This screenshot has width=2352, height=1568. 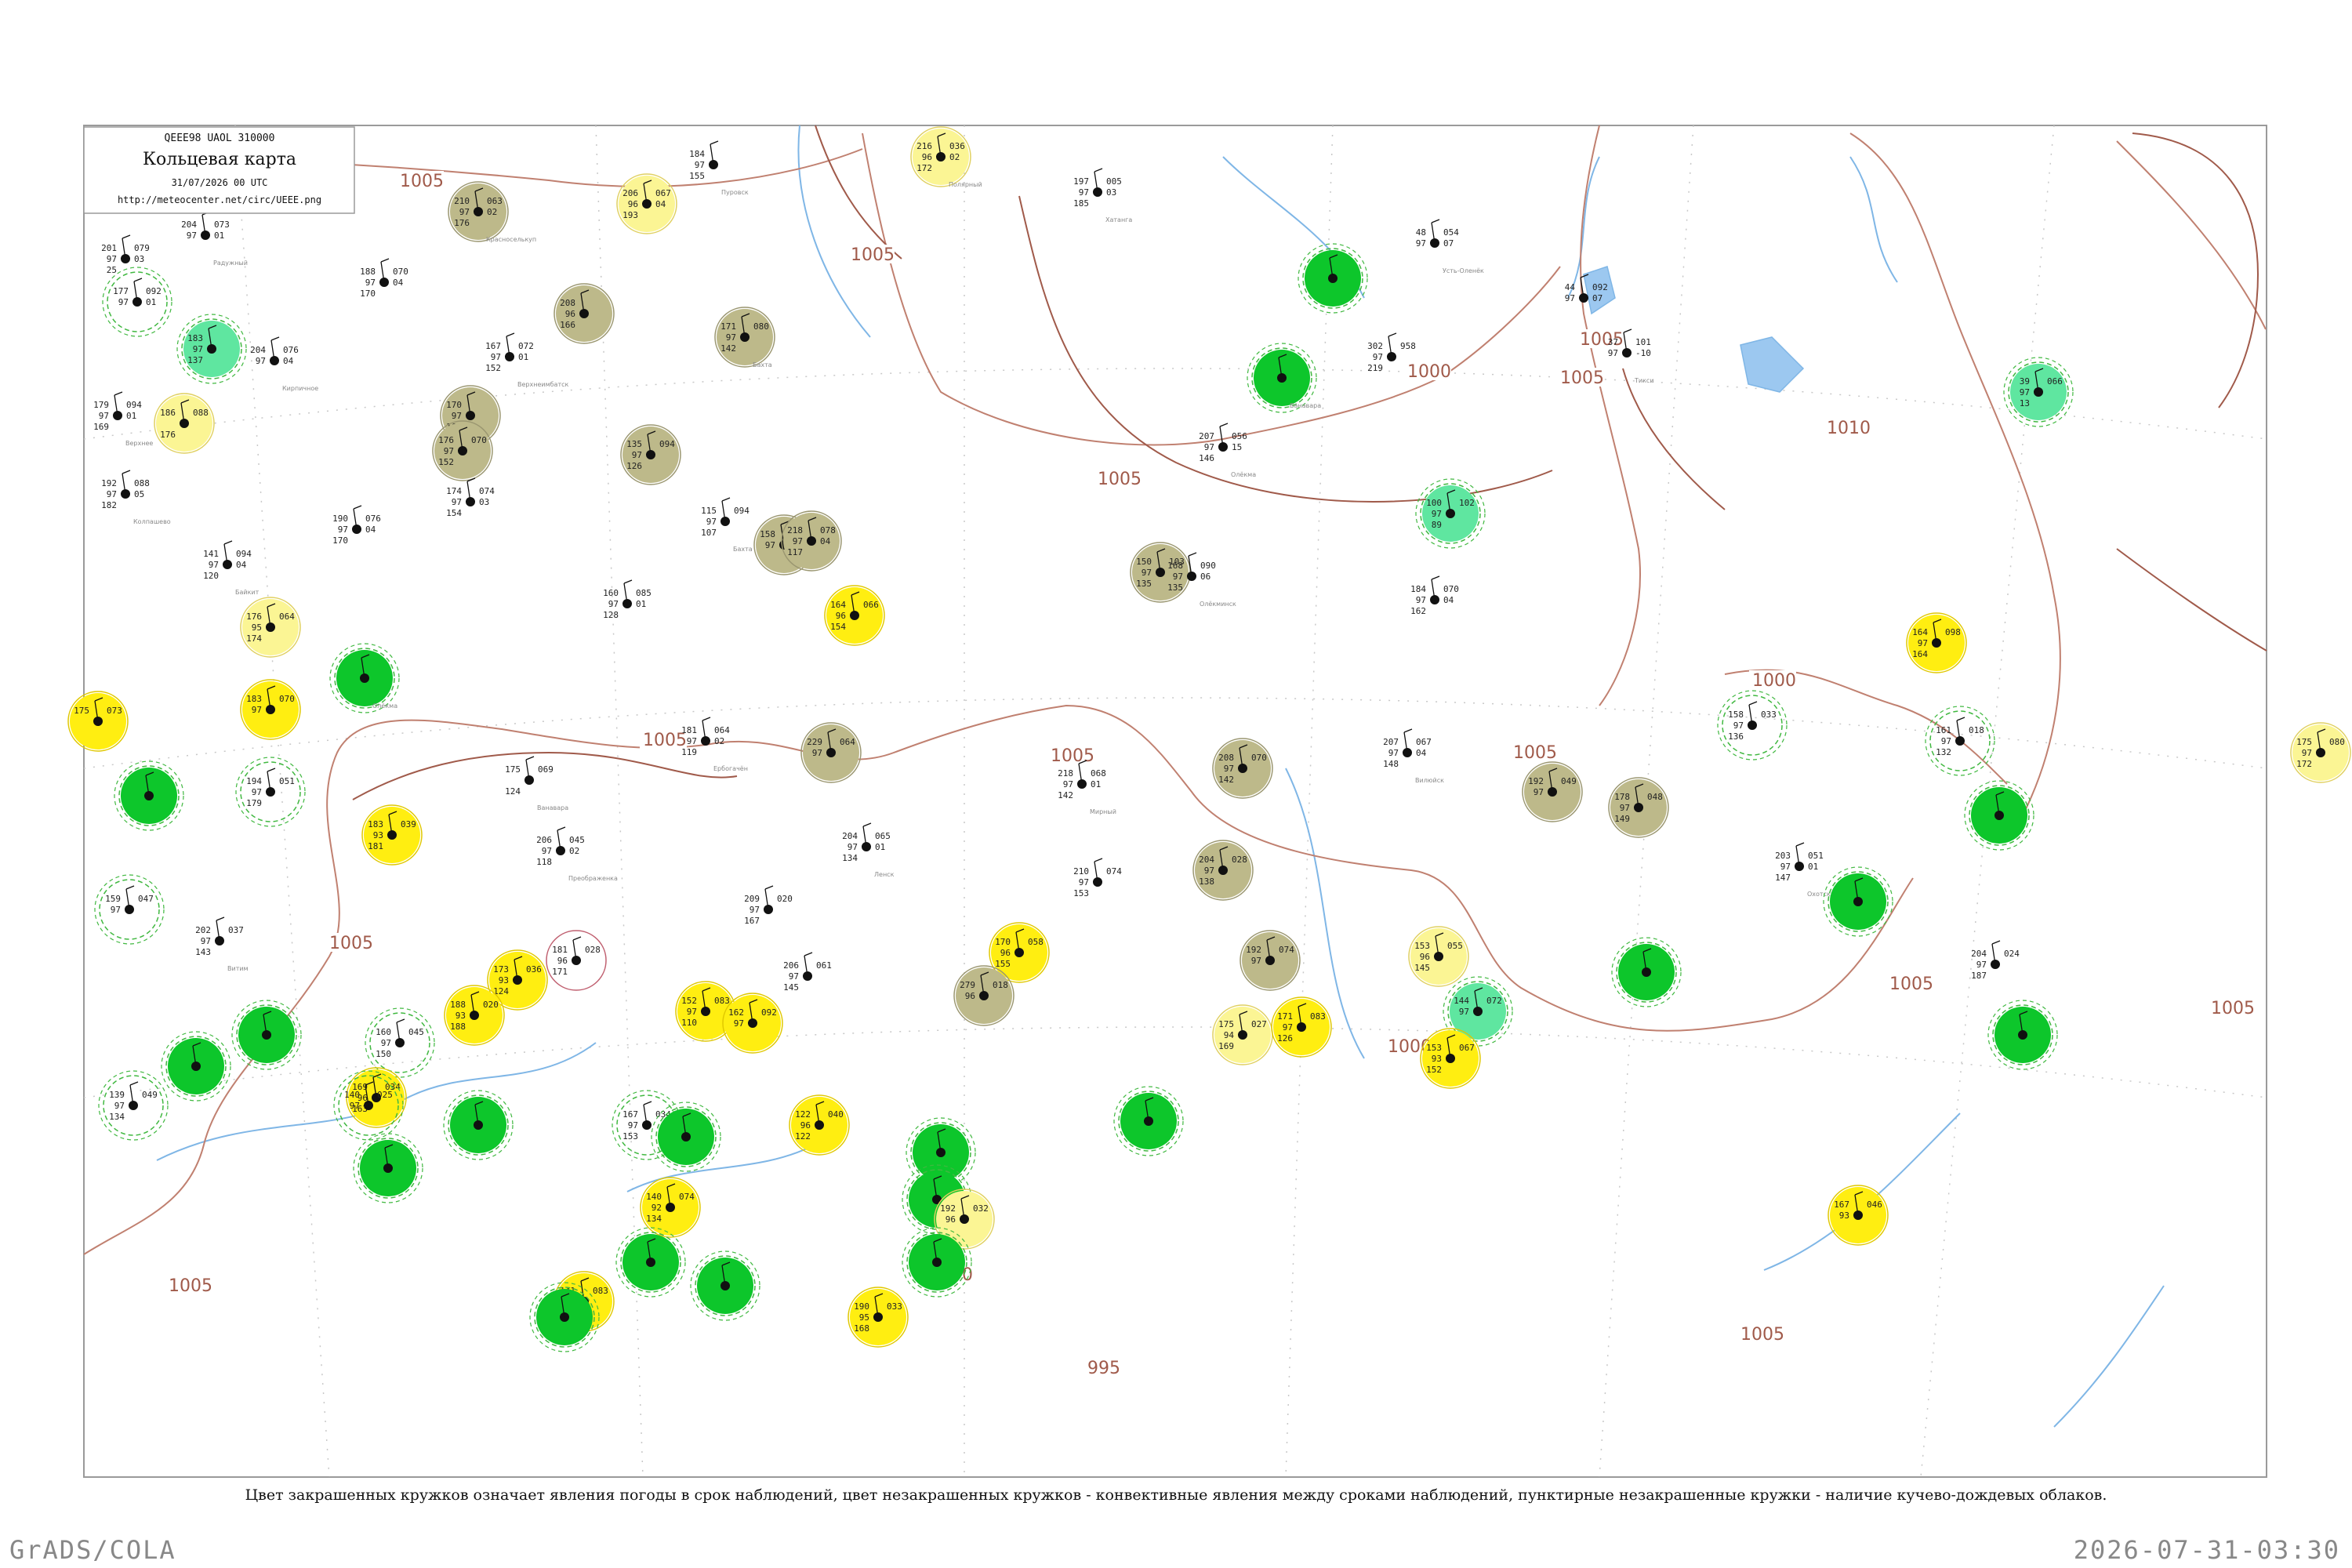 I want to click on station-plot: 178 048 97149, so click(x=1639, y=807).